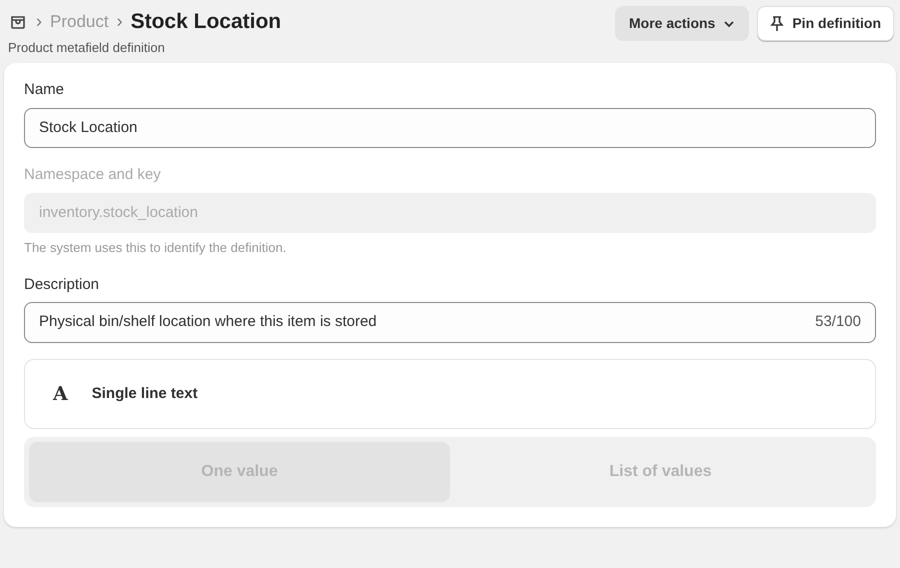 Image resolution: width=900 pixels, height=568 pixels. Describe the element at coordinates (777, 24) in the screenshot. I see `pin-icon` at that location.